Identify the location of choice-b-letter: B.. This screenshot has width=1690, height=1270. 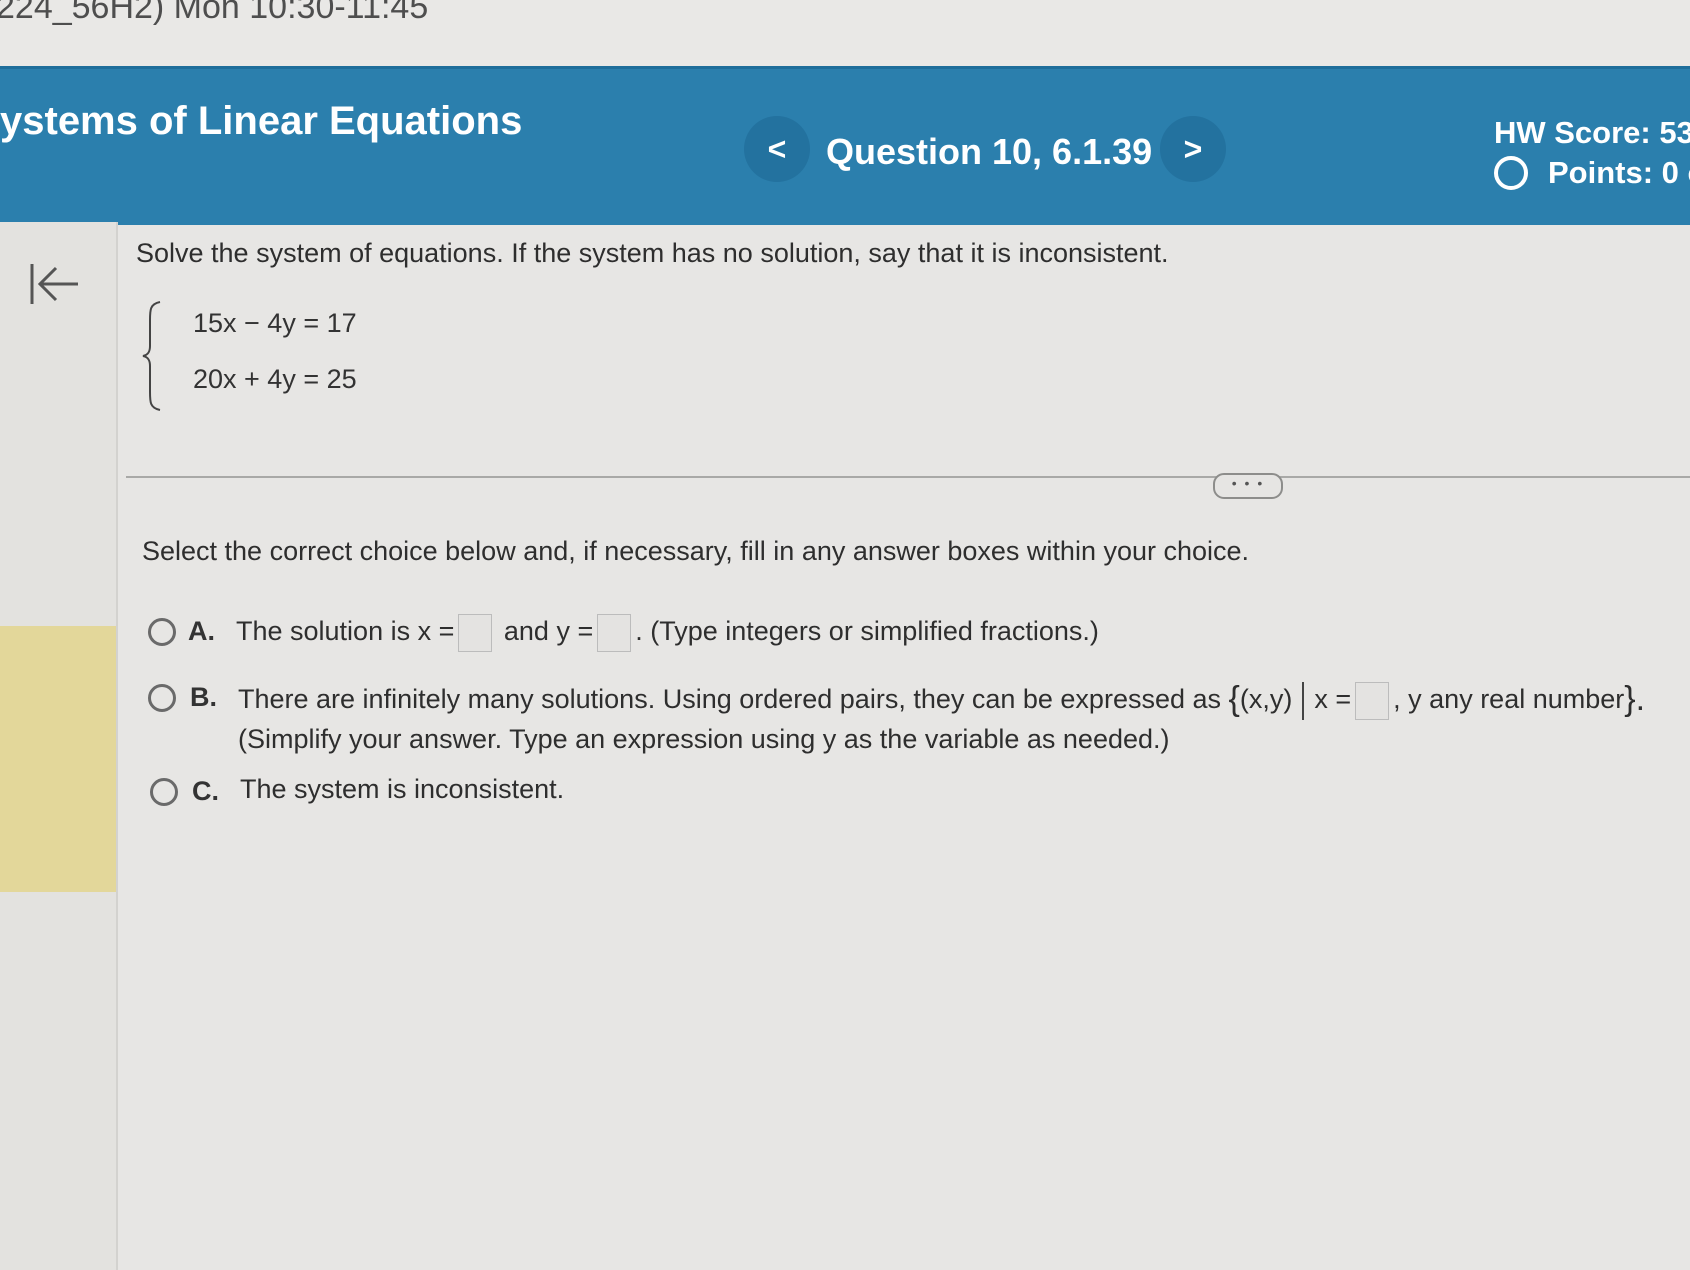
(203, 697).